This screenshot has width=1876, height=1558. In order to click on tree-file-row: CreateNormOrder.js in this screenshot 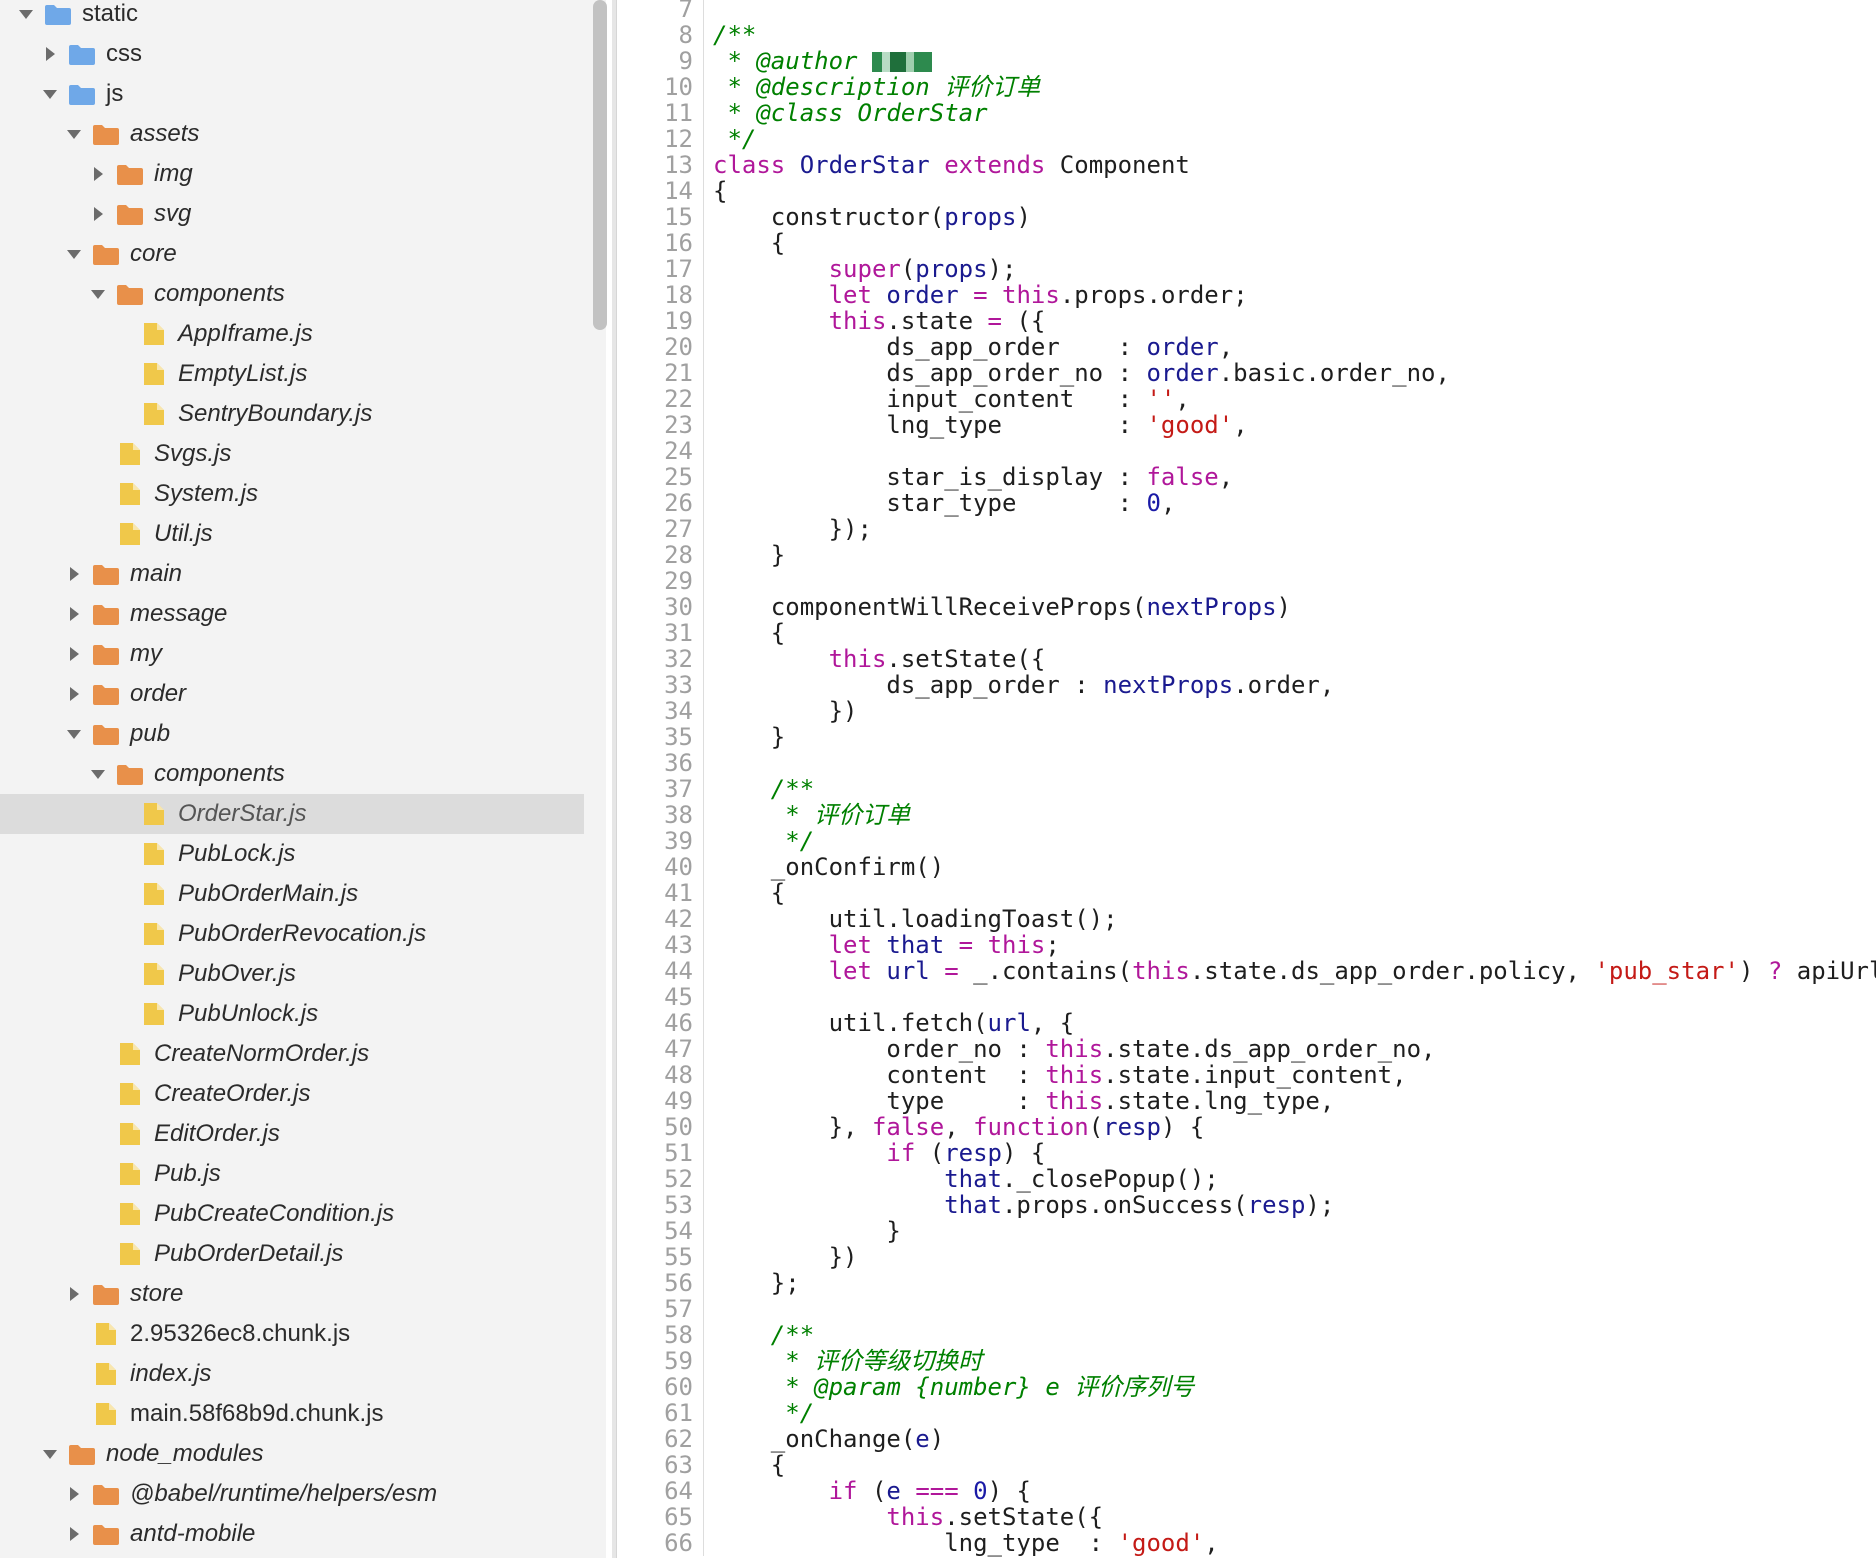, I will do `click(292, 1054)`.